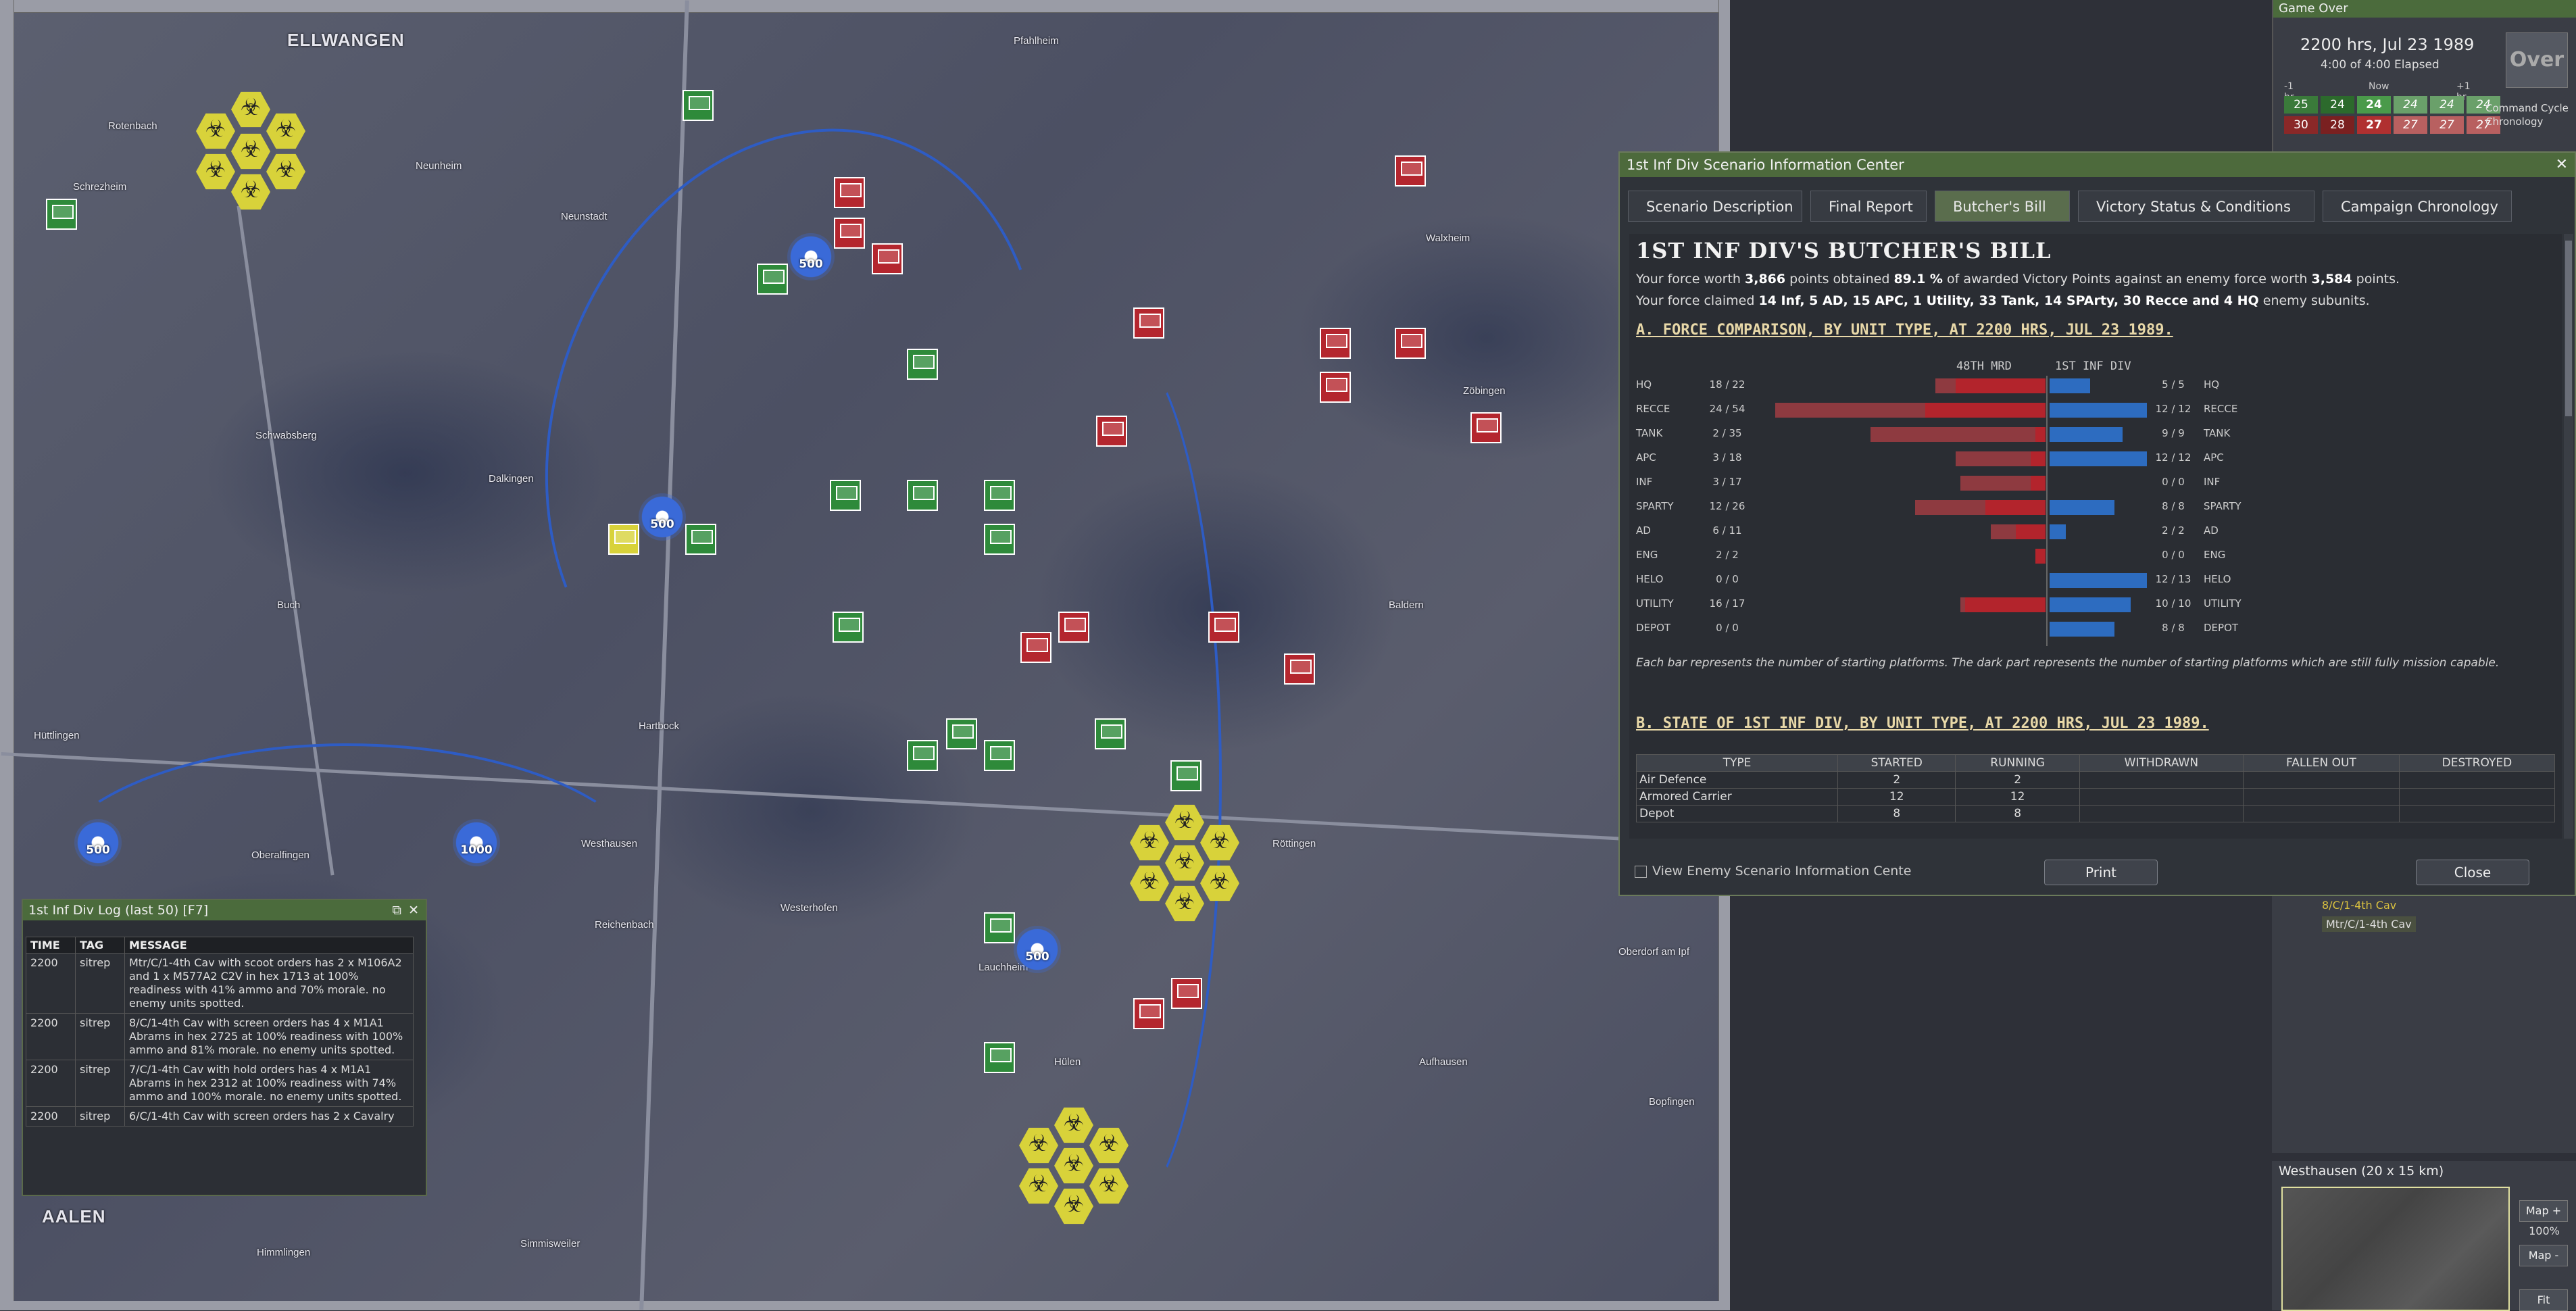  I want to click on town-label: AALEN, so click(74, 1216).